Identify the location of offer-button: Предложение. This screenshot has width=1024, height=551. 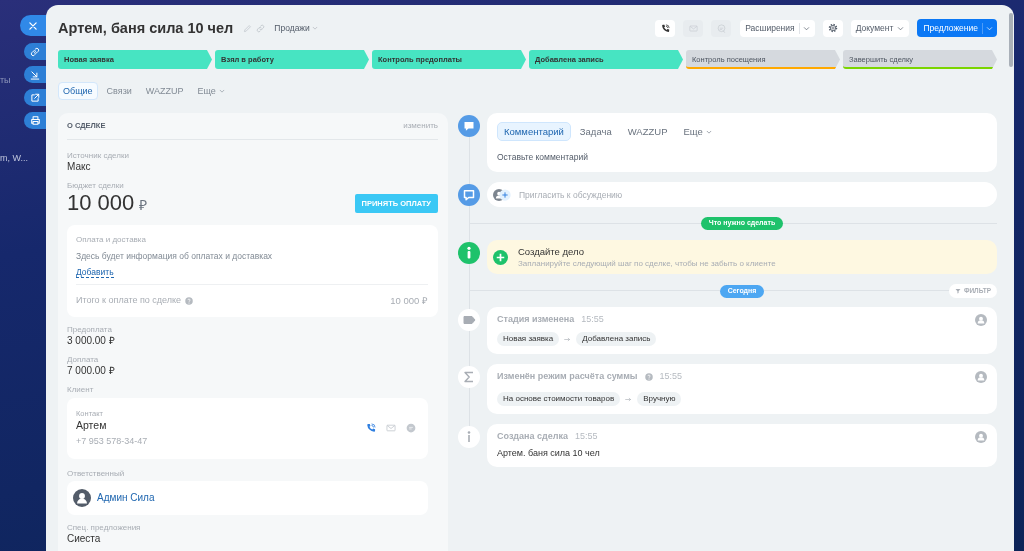
(957, 28).